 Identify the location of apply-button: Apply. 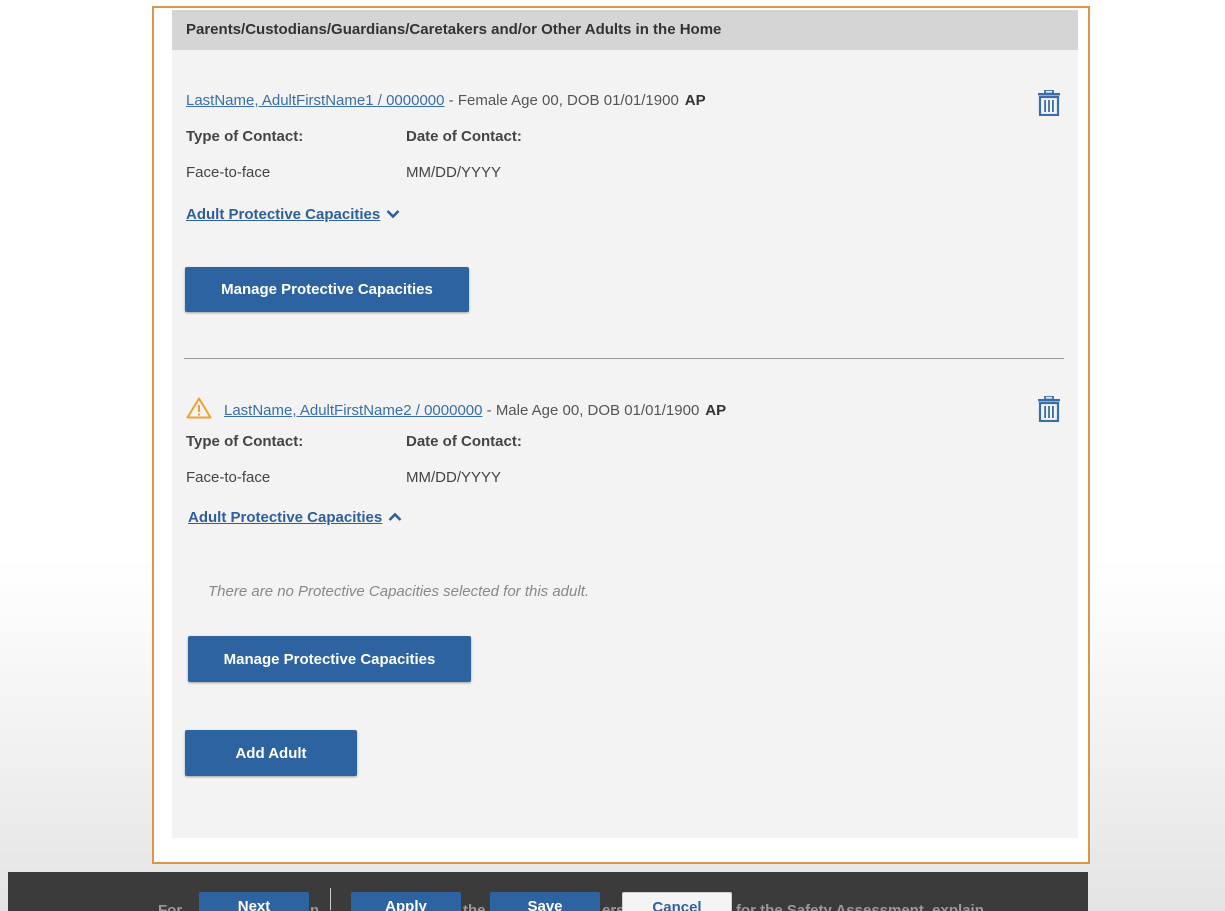
(406, 901).